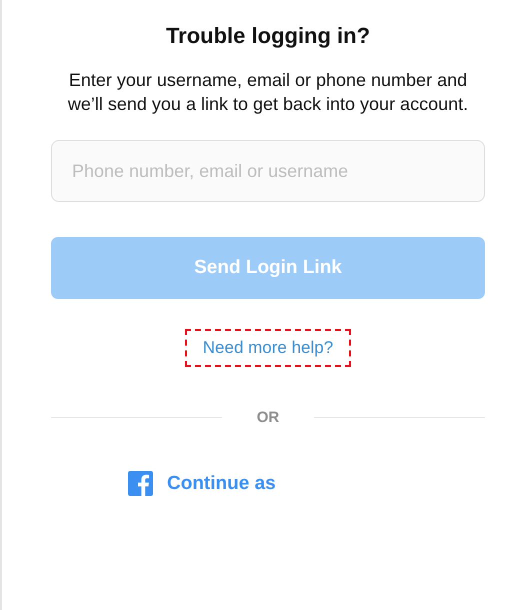 The height and width of the screenshot is (610, 529). I want to click on input-field: Phone number, email or username, so click(268, 171).